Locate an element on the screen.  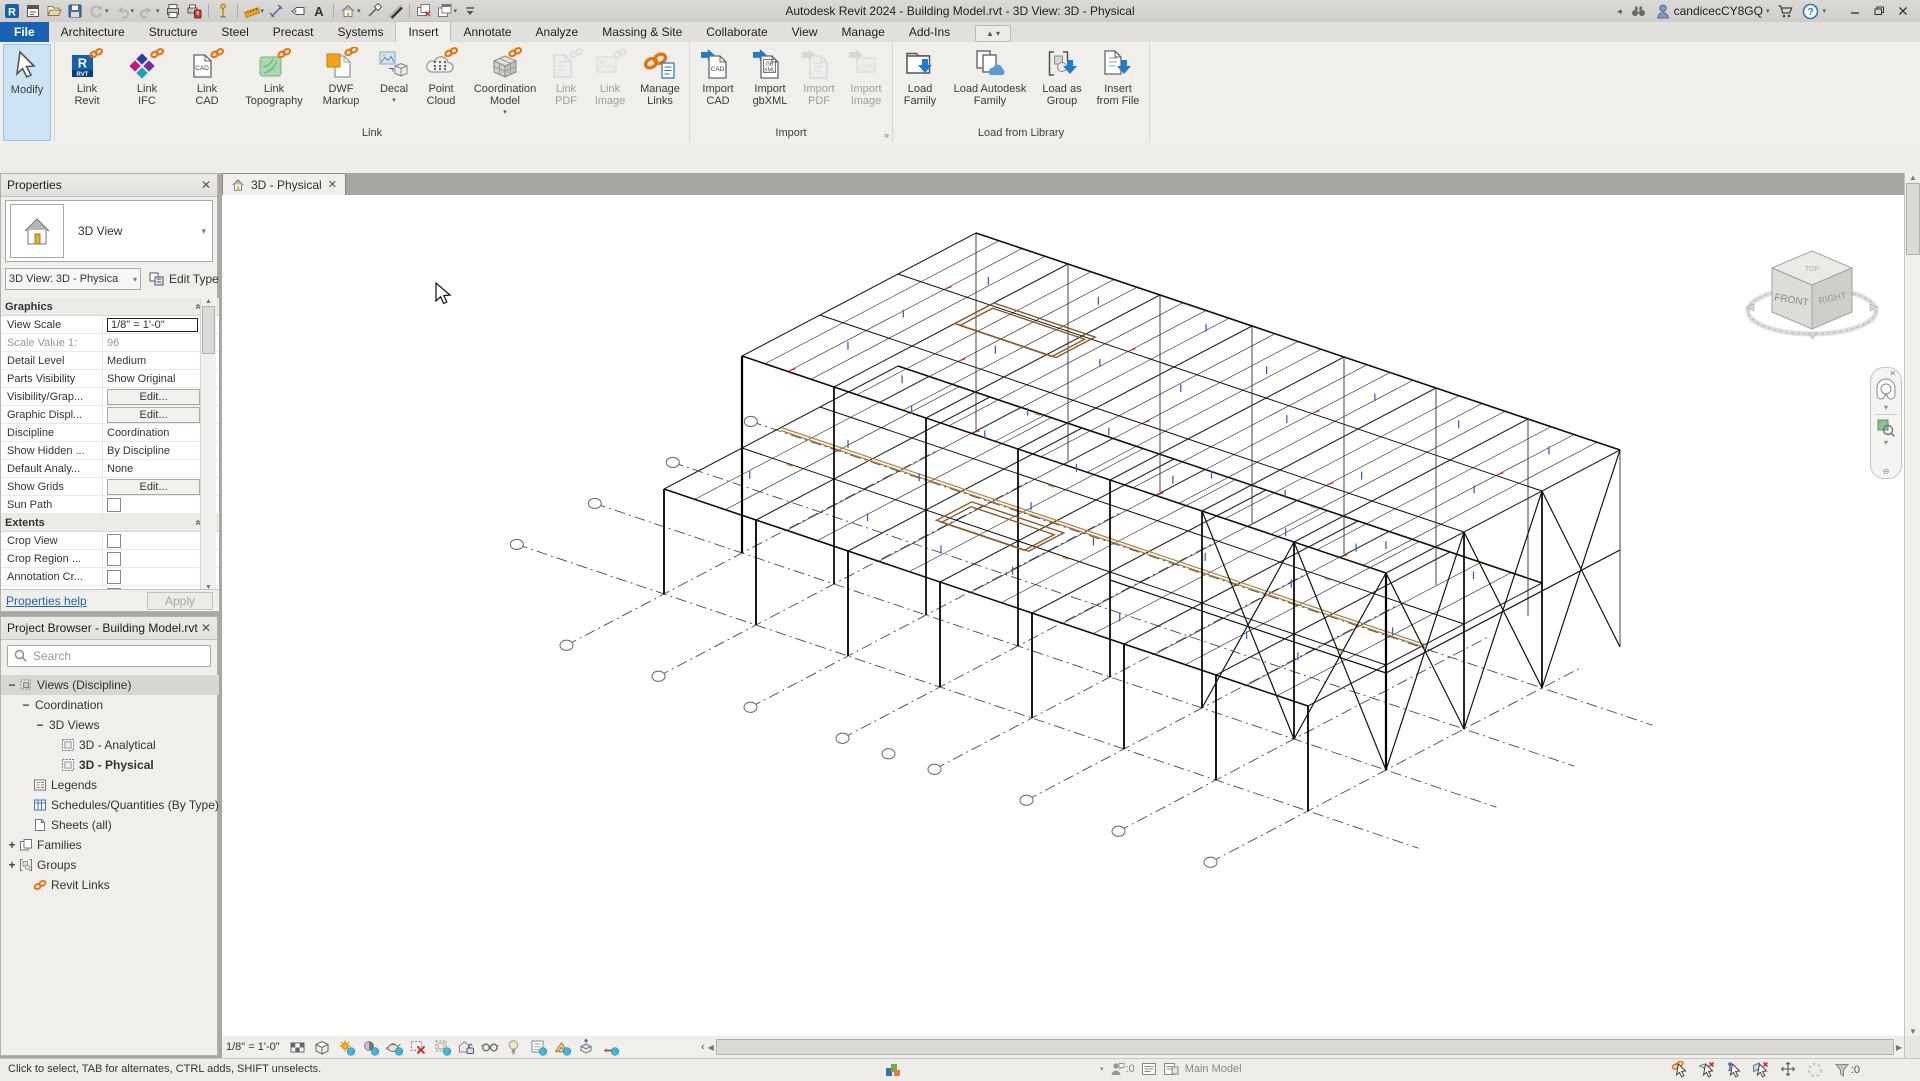
type-selector-dropdown-icon: ▾ is located at coordinates (203, 231).